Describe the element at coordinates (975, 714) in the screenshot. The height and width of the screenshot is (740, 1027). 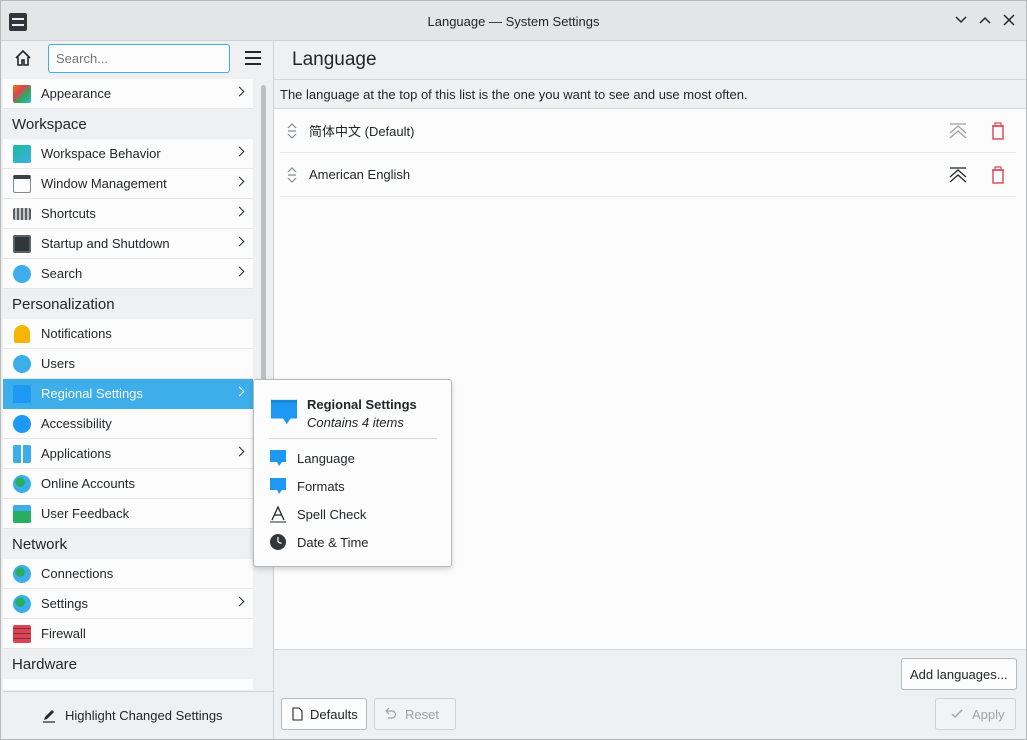
I see `apply-button: Apply` at that location.